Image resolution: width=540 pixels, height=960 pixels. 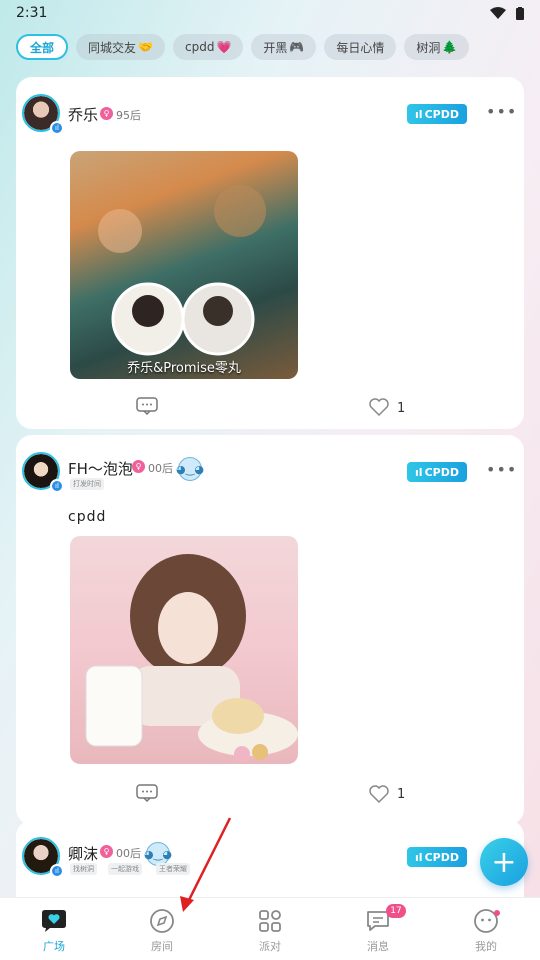 I want to click on tab-all: 全部, so click(x=42, y=47).